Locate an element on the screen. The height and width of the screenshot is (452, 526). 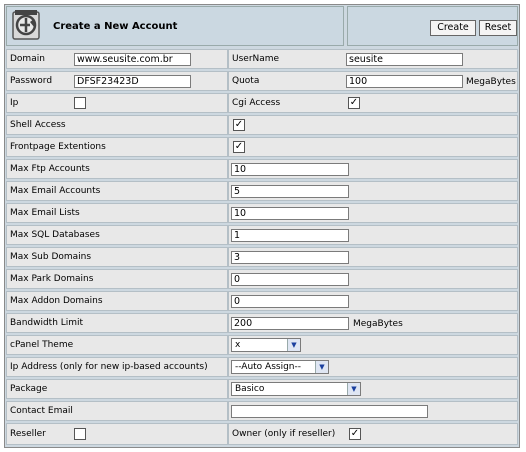
max-park-input: 0 is located at coordinates (290, 279).